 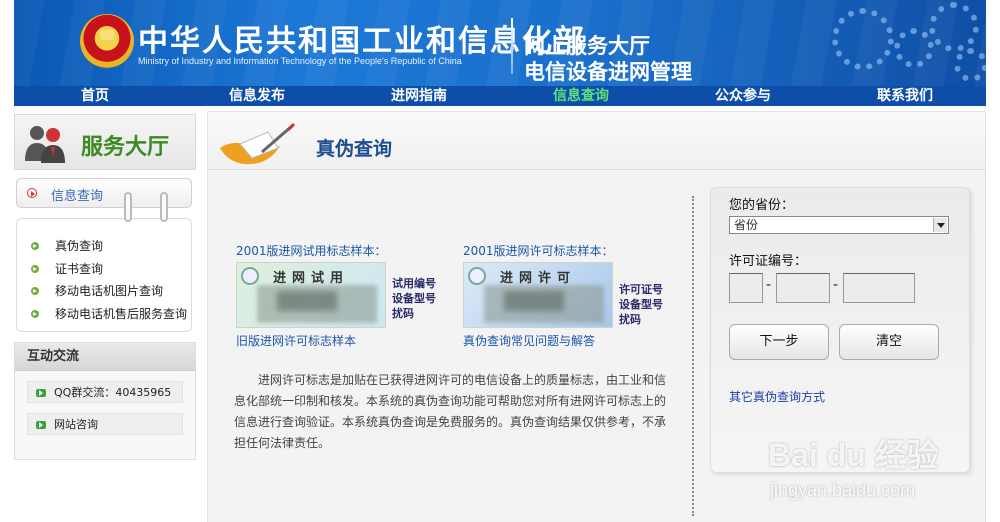 I want to click on sidebar-item-authenticity: 真伪查询, so click(x=111, y=246).